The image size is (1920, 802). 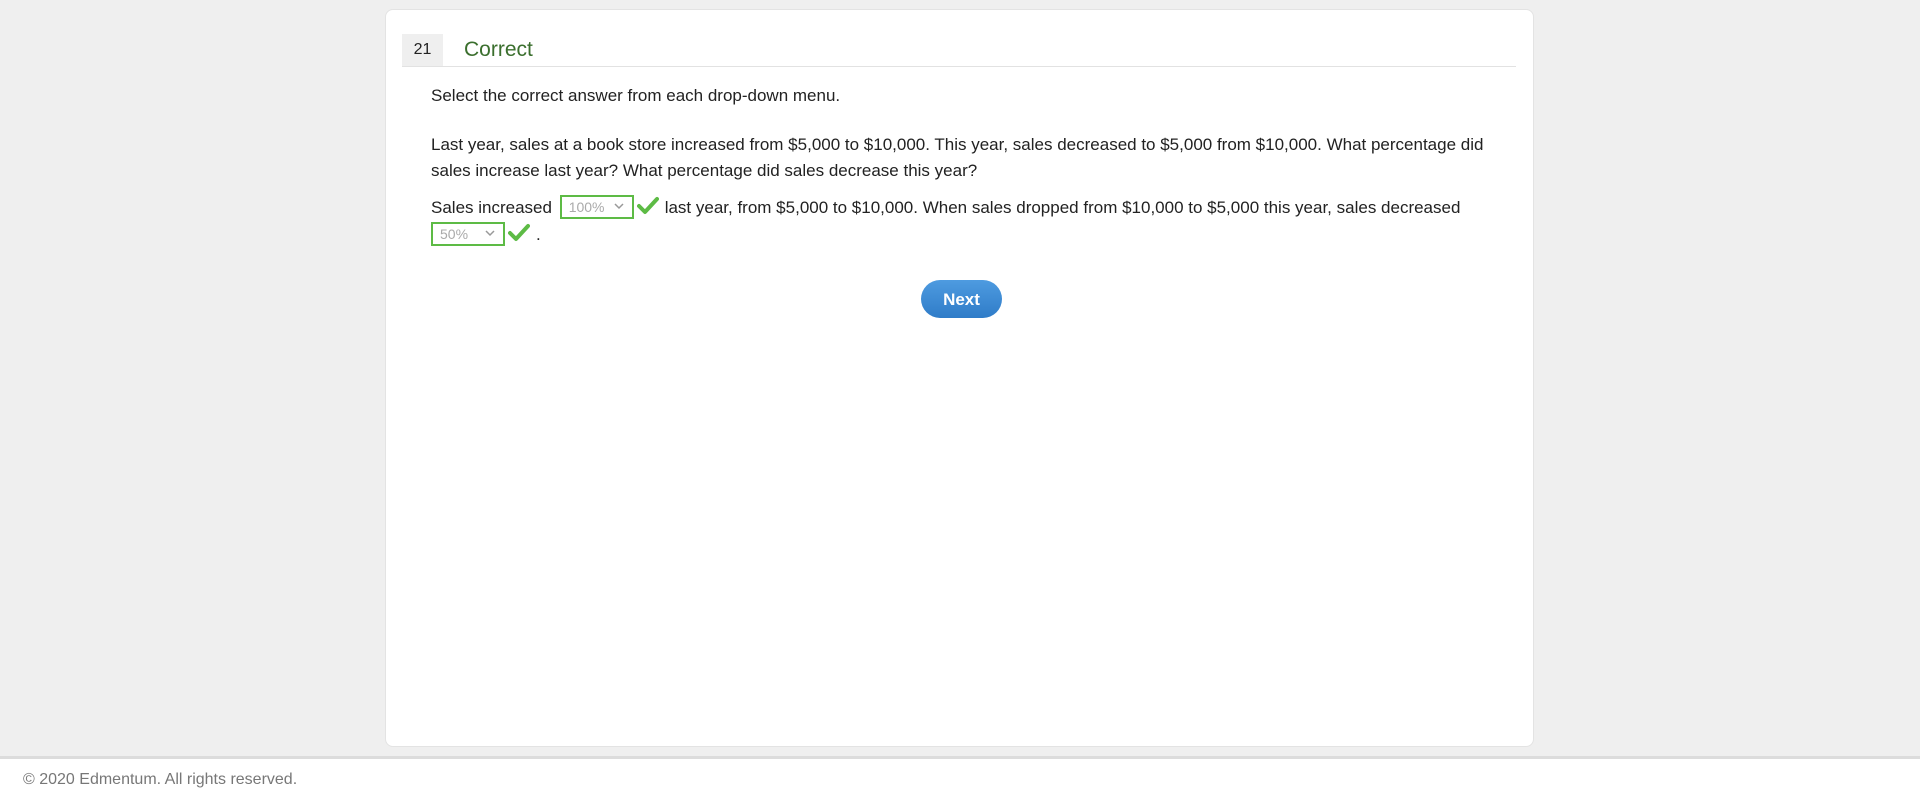 I want to click on answer-status: Correct, so click(x=498, y=49).